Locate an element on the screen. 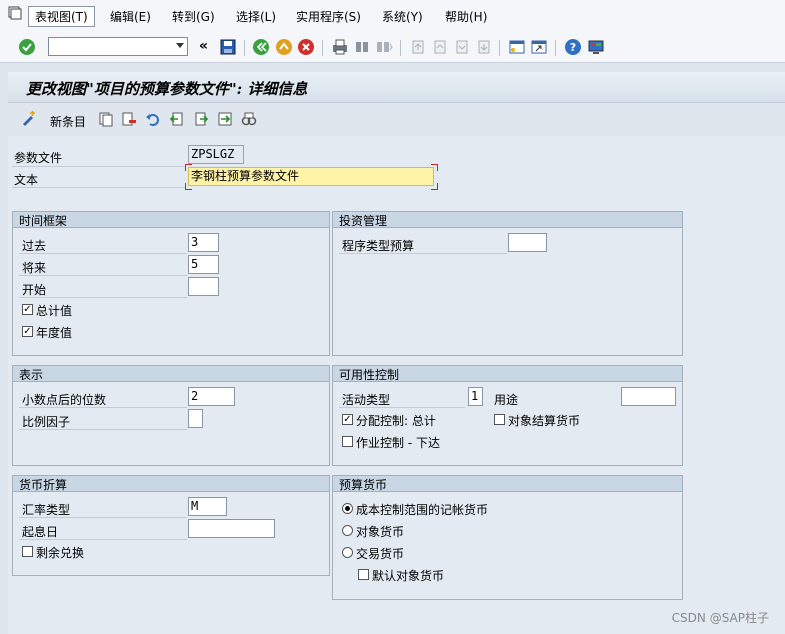  menu-selection: 选择(L) is located at coordinates (256, 16).